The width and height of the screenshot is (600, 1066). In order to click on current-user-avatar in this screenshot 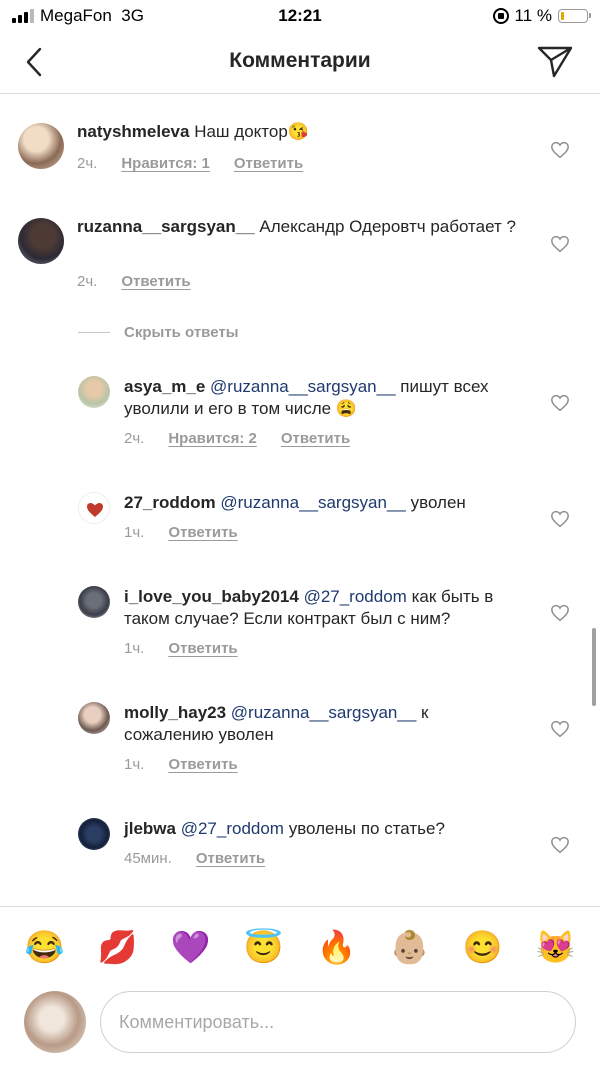, I will do `click(55, 1022)`.